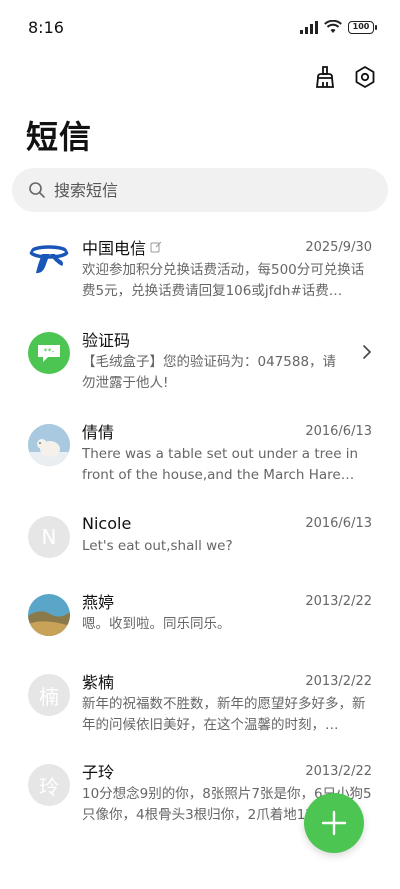 This screenshot has width=400, height=889. What do you see at coordinates (209, 372) in the screenshot?
I see `message-preview: 【毛绒盒子】您的验证码为：047588，请勿泄露于他人!` at bounding box center [209, 372].